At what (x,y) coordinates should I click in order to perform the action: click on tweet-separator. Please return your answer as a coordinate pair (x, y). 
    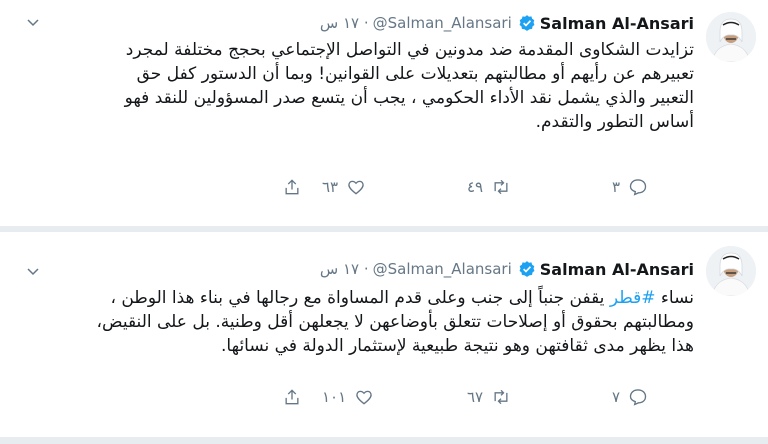
    Looking at the image, I should click on (384, 440).